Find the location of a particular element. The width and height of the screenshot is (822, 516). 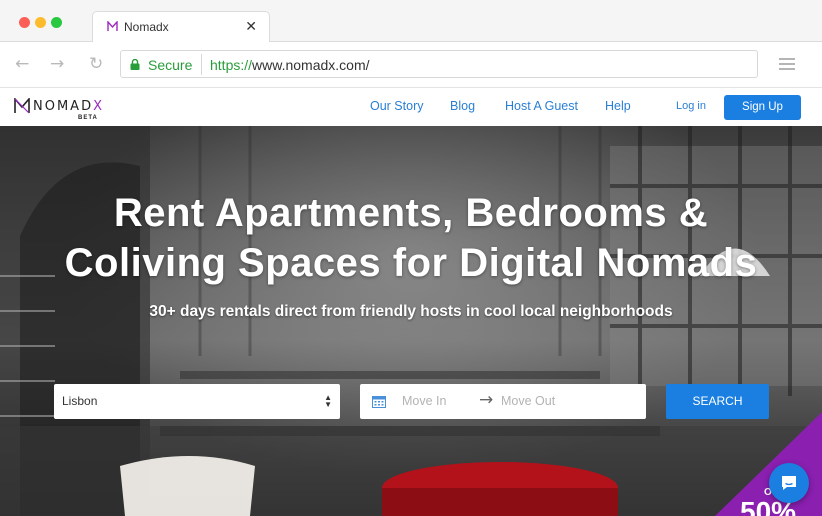

logo-x: X is located at coordinates (98, 106).